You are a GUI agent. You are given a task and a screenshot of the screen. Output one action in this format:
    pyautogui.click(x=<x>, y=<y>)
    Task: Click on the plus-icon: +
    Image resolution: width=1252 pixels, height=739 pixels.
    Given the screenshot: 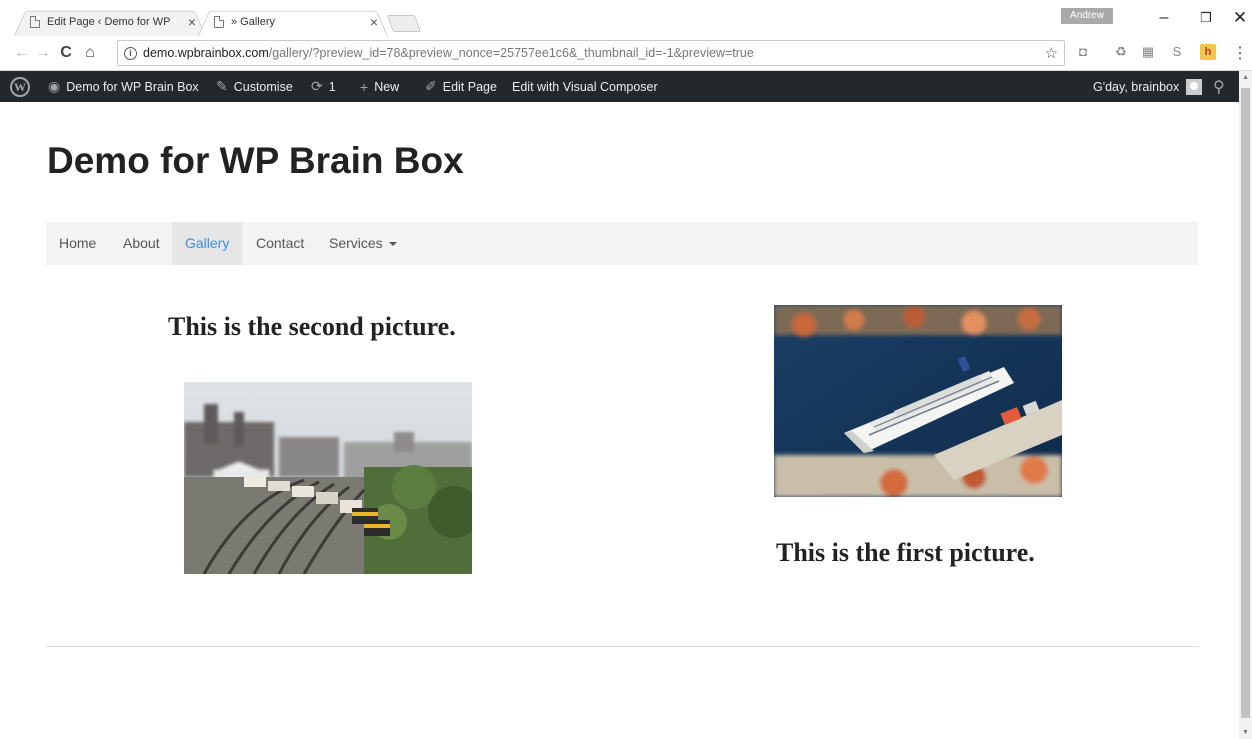 What is the action you would take?
    pyautogui.click(x=364, y=86)
    